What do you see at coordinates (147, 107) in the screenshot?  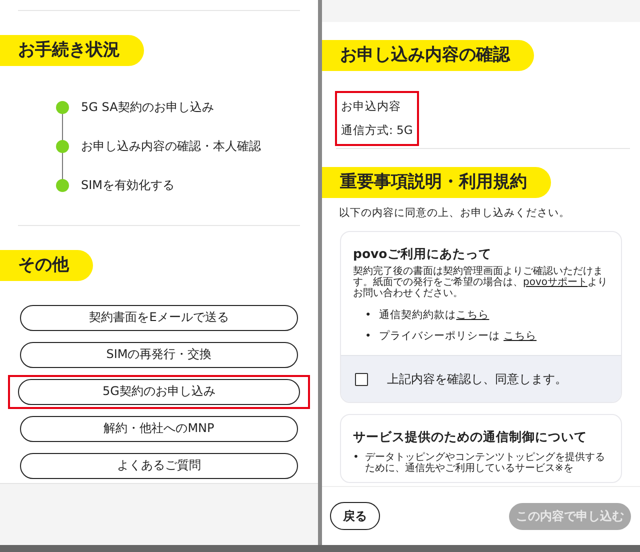 I see `step-label: 5G SA契約のお申し込み` at bounding box center [147, 107].